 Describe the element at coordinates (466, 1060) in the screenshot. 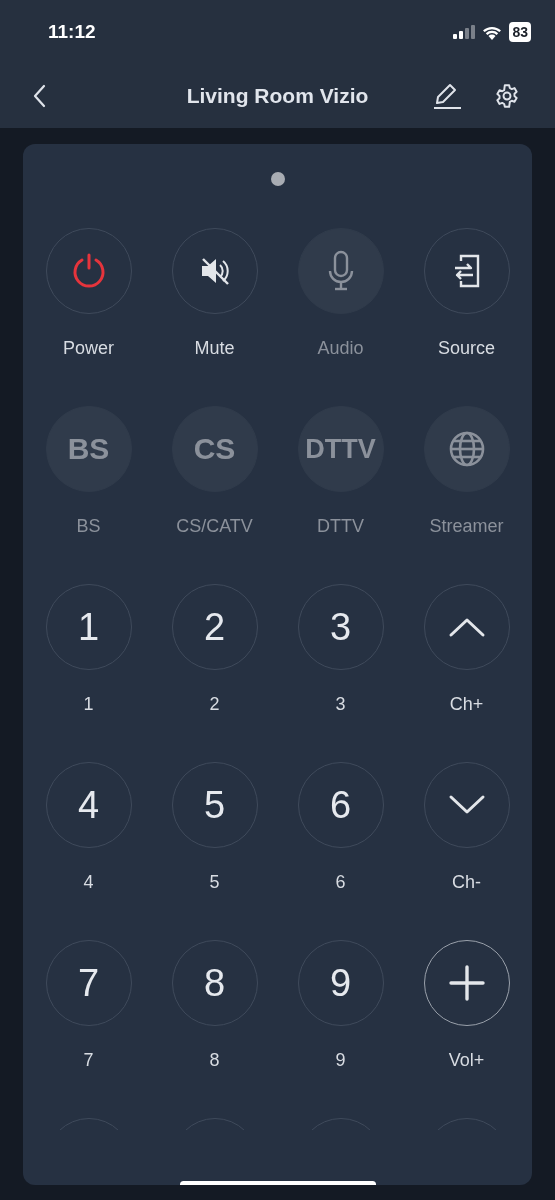

I see `button-label: Vol+` at that location.